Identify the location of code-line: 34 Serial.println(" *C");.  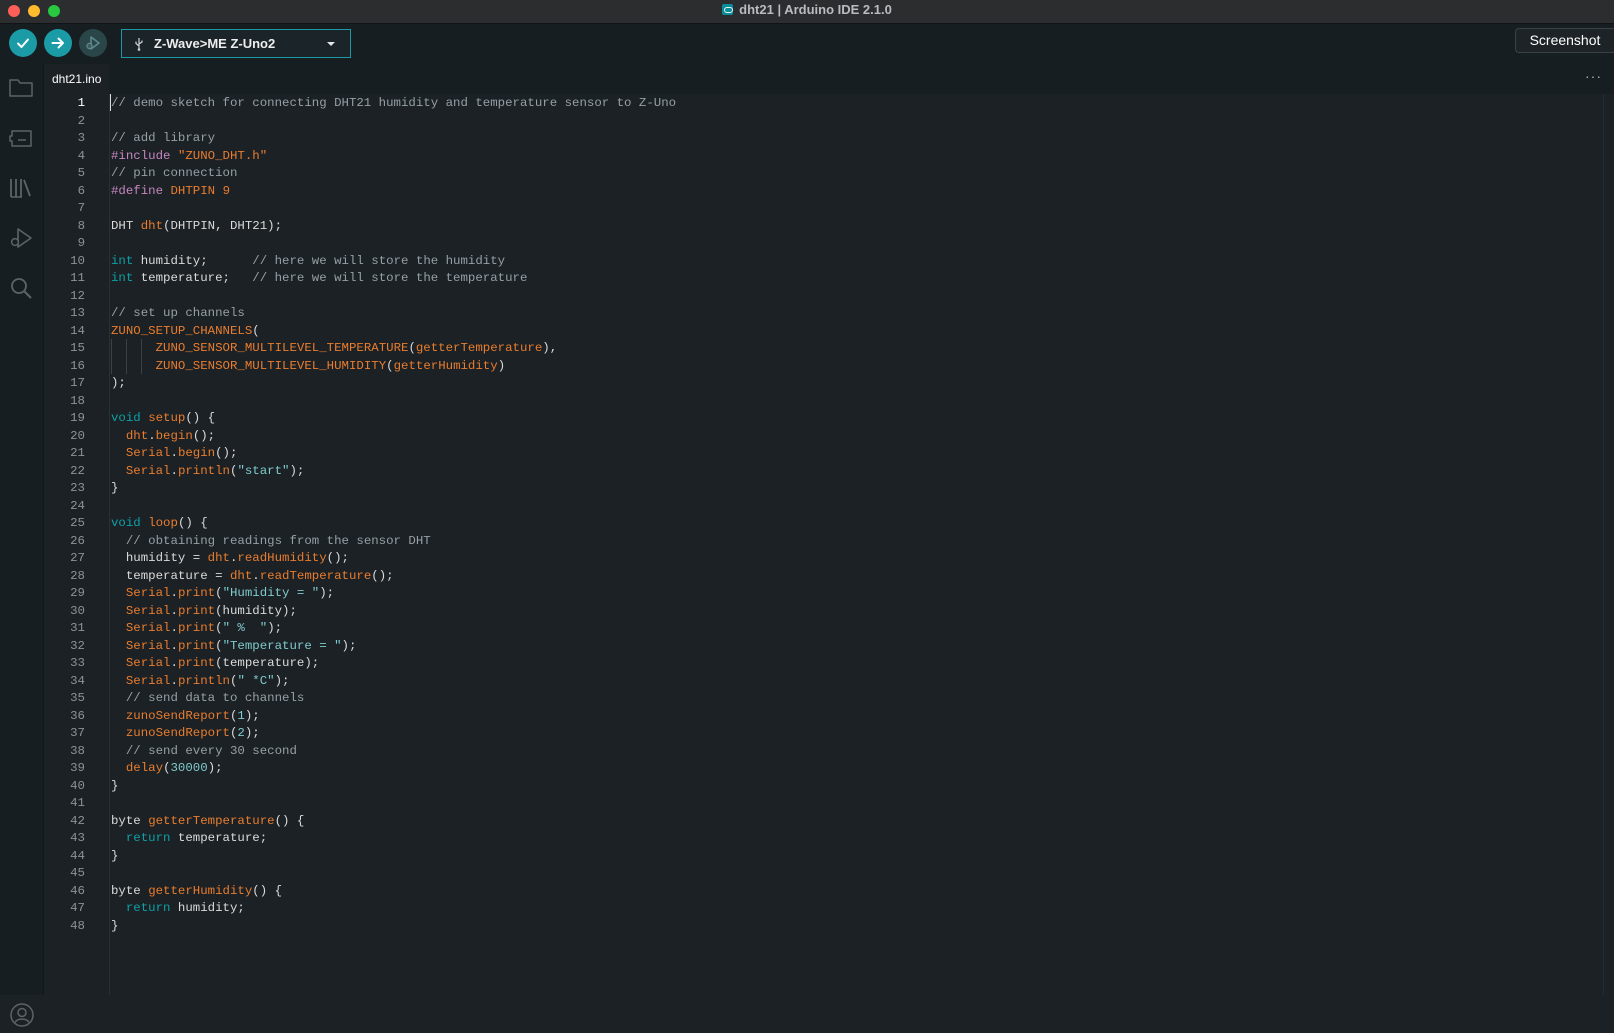
(804, 681).